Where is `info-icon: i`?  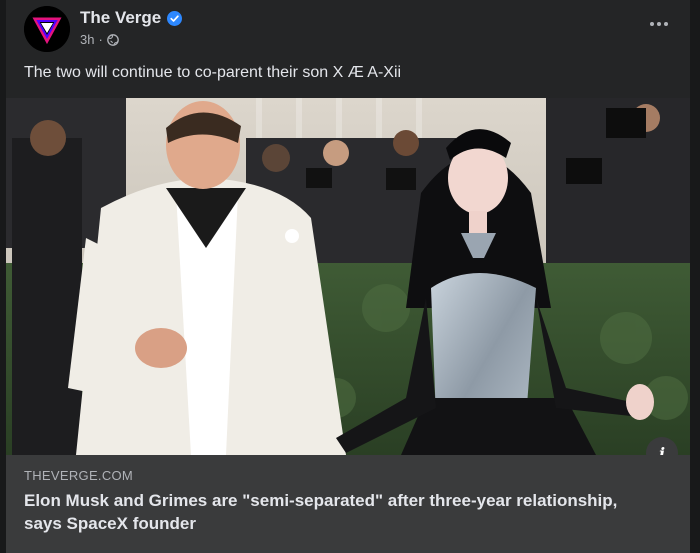
info-icon: i is located at coordinates (662, 449).